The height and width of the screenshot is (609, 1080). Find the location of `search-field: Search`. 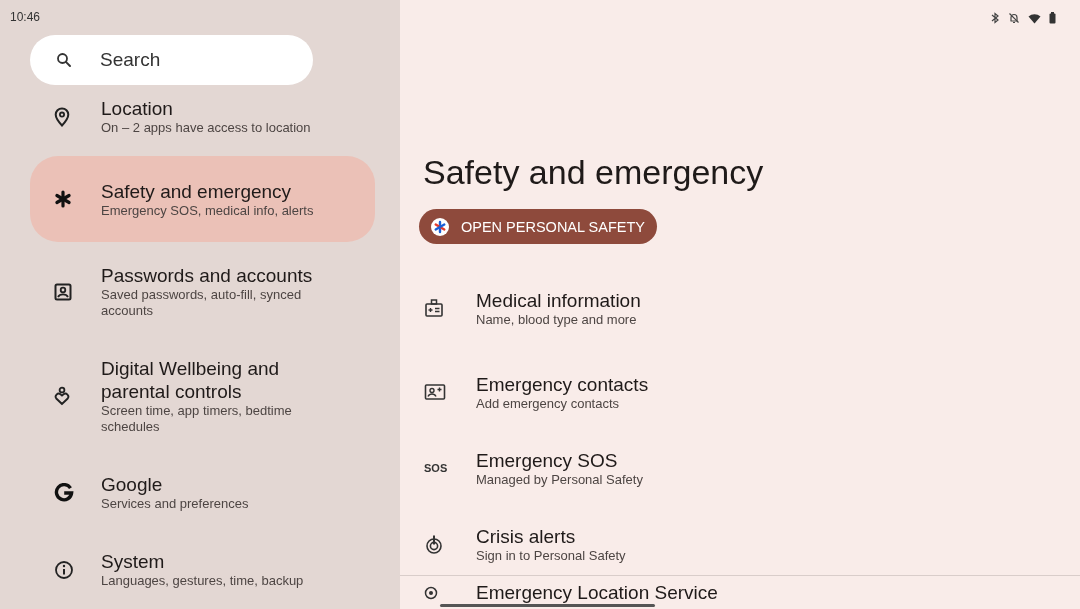

search-field: Search is located at coordinates (171, 60).